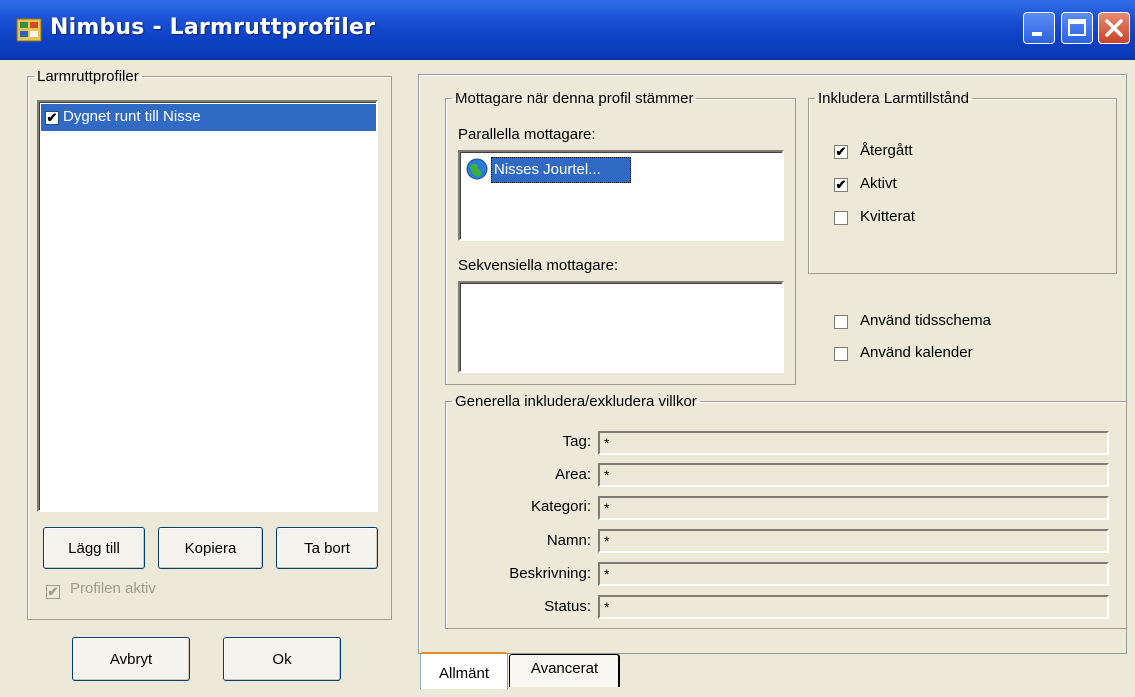 This screenshot has height=697, width=1135. I want to click on use-schedule-label: Använd tidsschema, so click(925, 320).